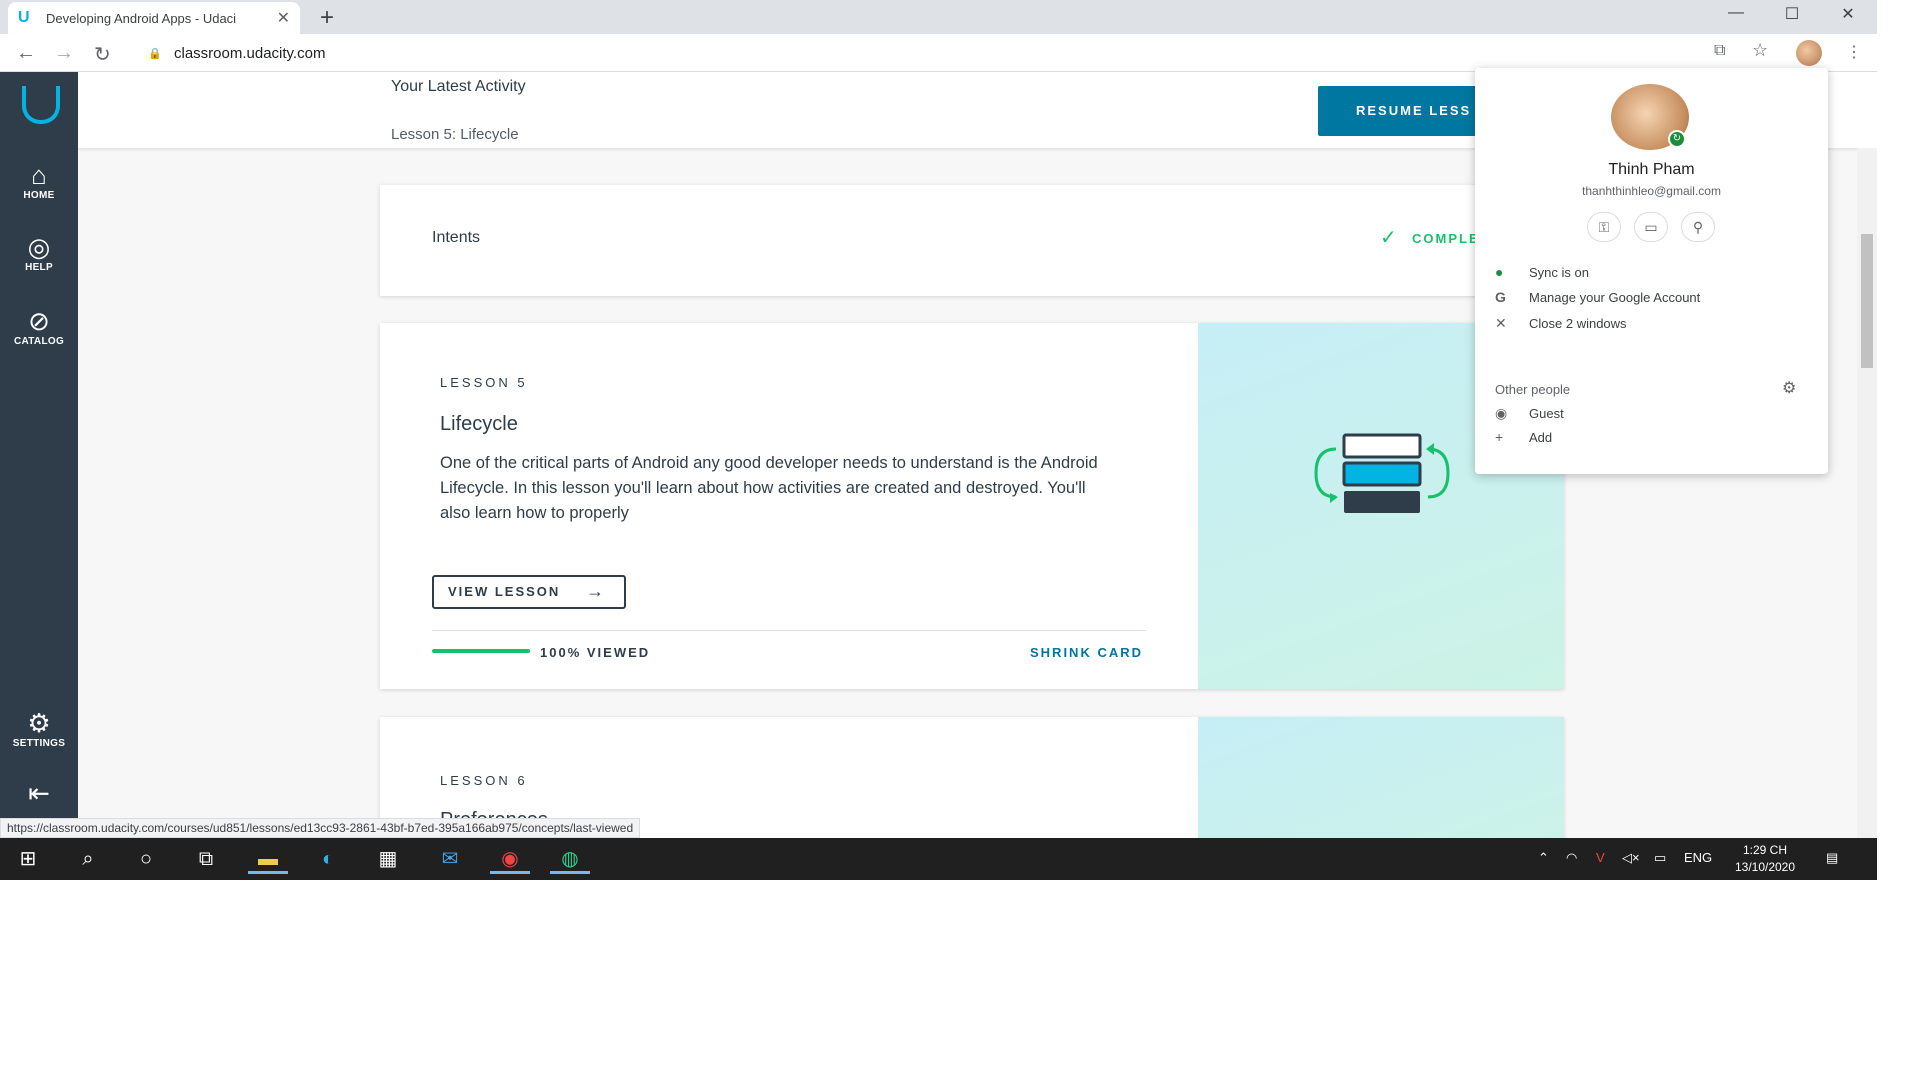 Image resolution: width=1920 pixels, height=1080 pixels. I want to click on lesson-title: Lifecycle, so click(479, 424).